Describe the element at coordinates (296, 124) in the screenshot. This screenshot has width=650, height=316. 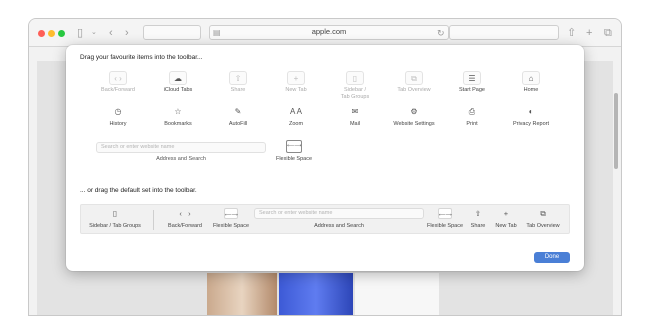
I see `toolbar-item-label: Zoom` at that location.